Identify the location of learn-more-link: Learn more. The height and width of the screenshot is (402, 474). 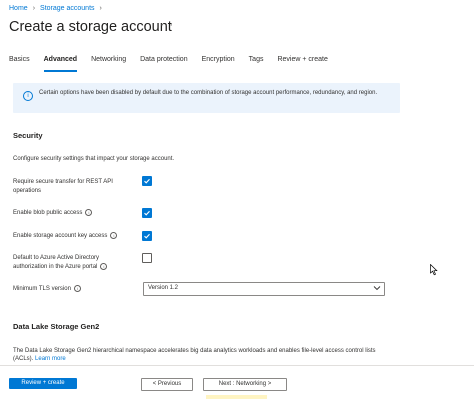
(50, 359).